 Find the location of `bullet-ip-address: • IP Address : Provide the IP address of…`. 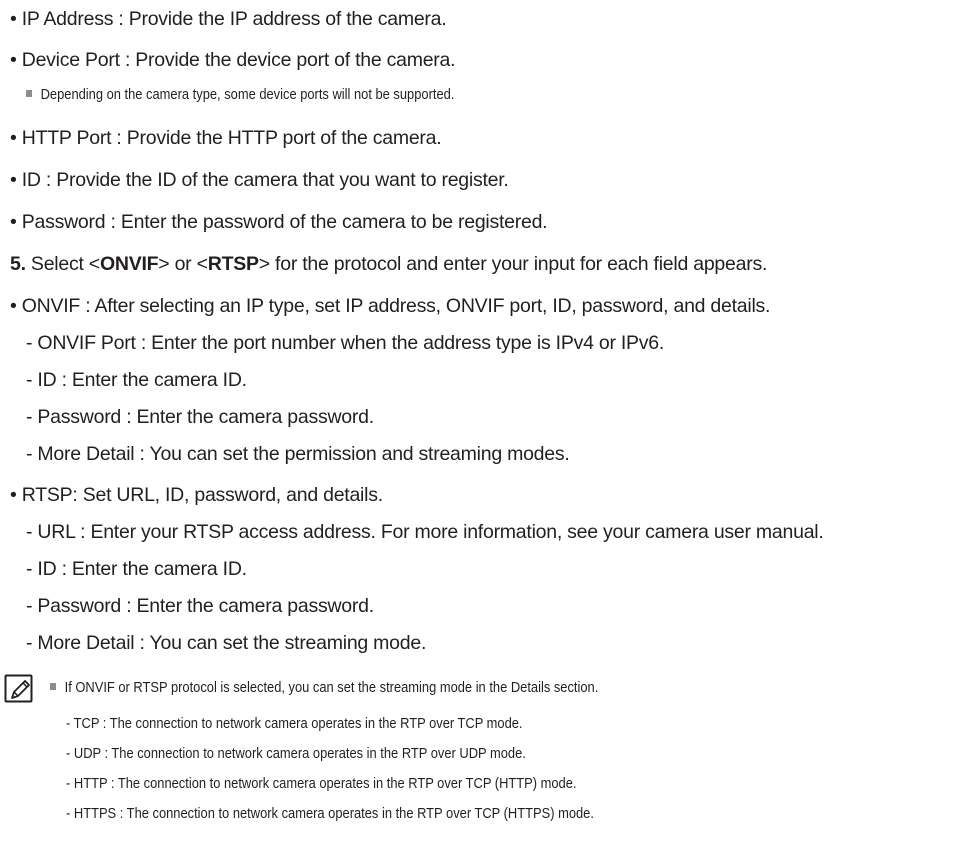

bullet-ip-address: • IP Address : Provide the IP address of… is located at coordinates (228, 19).